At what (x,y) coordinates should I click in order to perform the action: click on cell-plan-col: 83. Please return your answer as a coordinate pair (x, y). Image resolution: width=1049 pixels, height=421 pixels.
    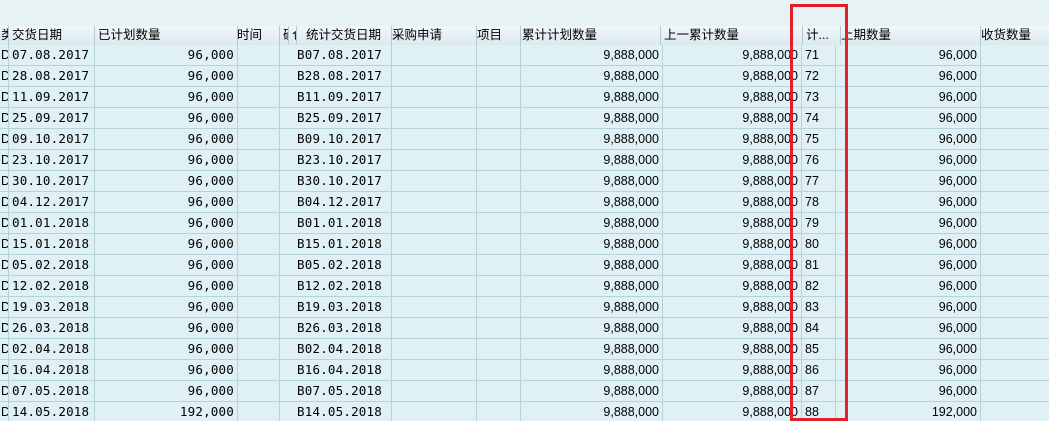
    Looking at the image, I should click on (819, 307).